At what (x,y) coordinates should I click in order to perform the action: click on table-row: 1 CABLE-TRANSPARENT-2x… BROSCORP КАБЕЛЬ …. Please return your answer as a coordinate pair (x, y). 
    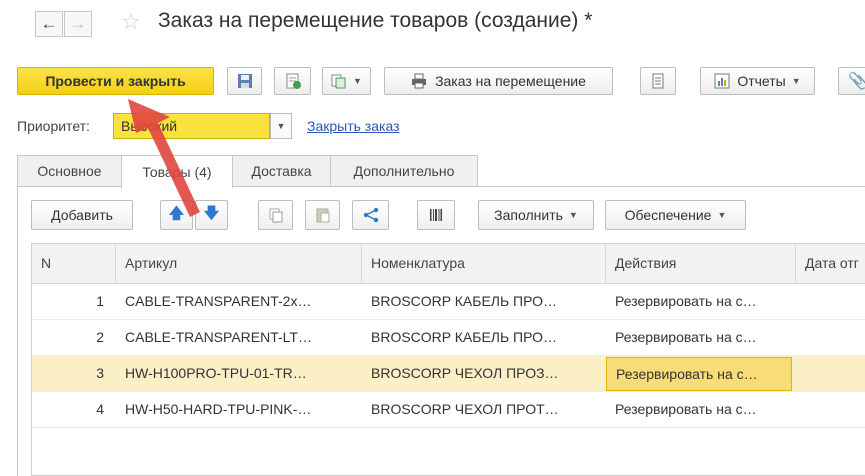
    Looking at the image, I should click on (448, 302).